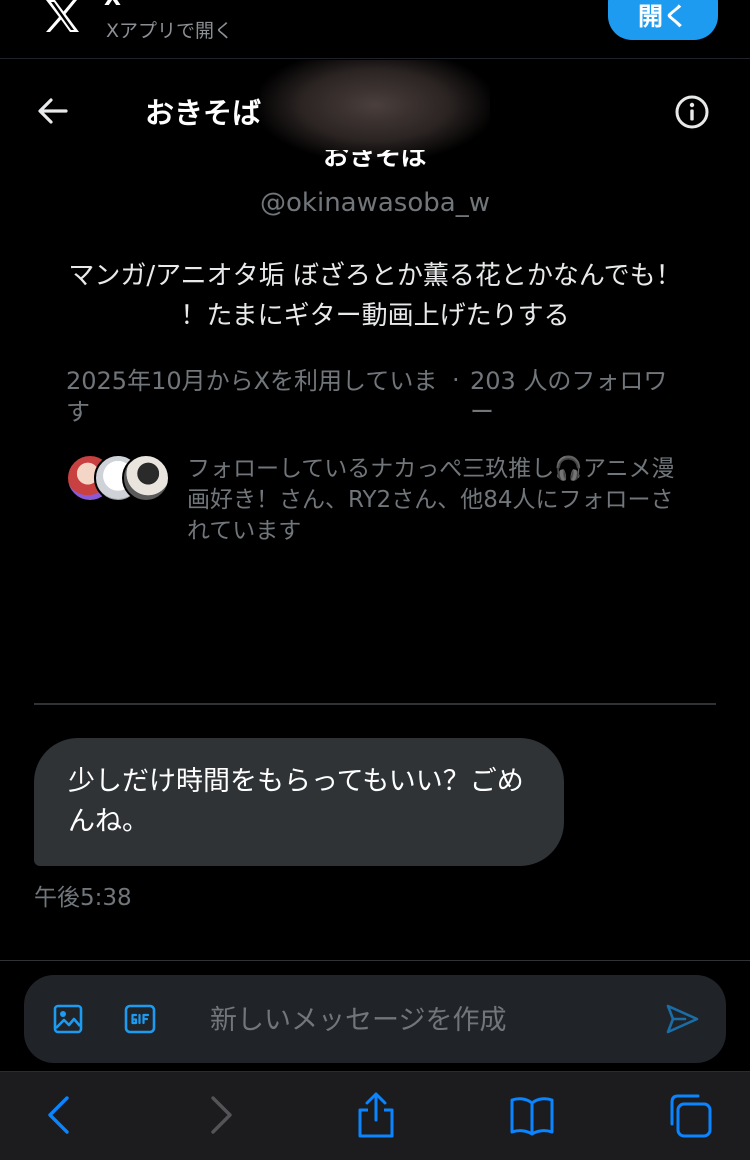 The width and height of the screenshot is (750, 1160). Describe the element at coordinates (169, 29) in the screenshot. I see `open-in-app-link: Xアプリで開く` at that location.